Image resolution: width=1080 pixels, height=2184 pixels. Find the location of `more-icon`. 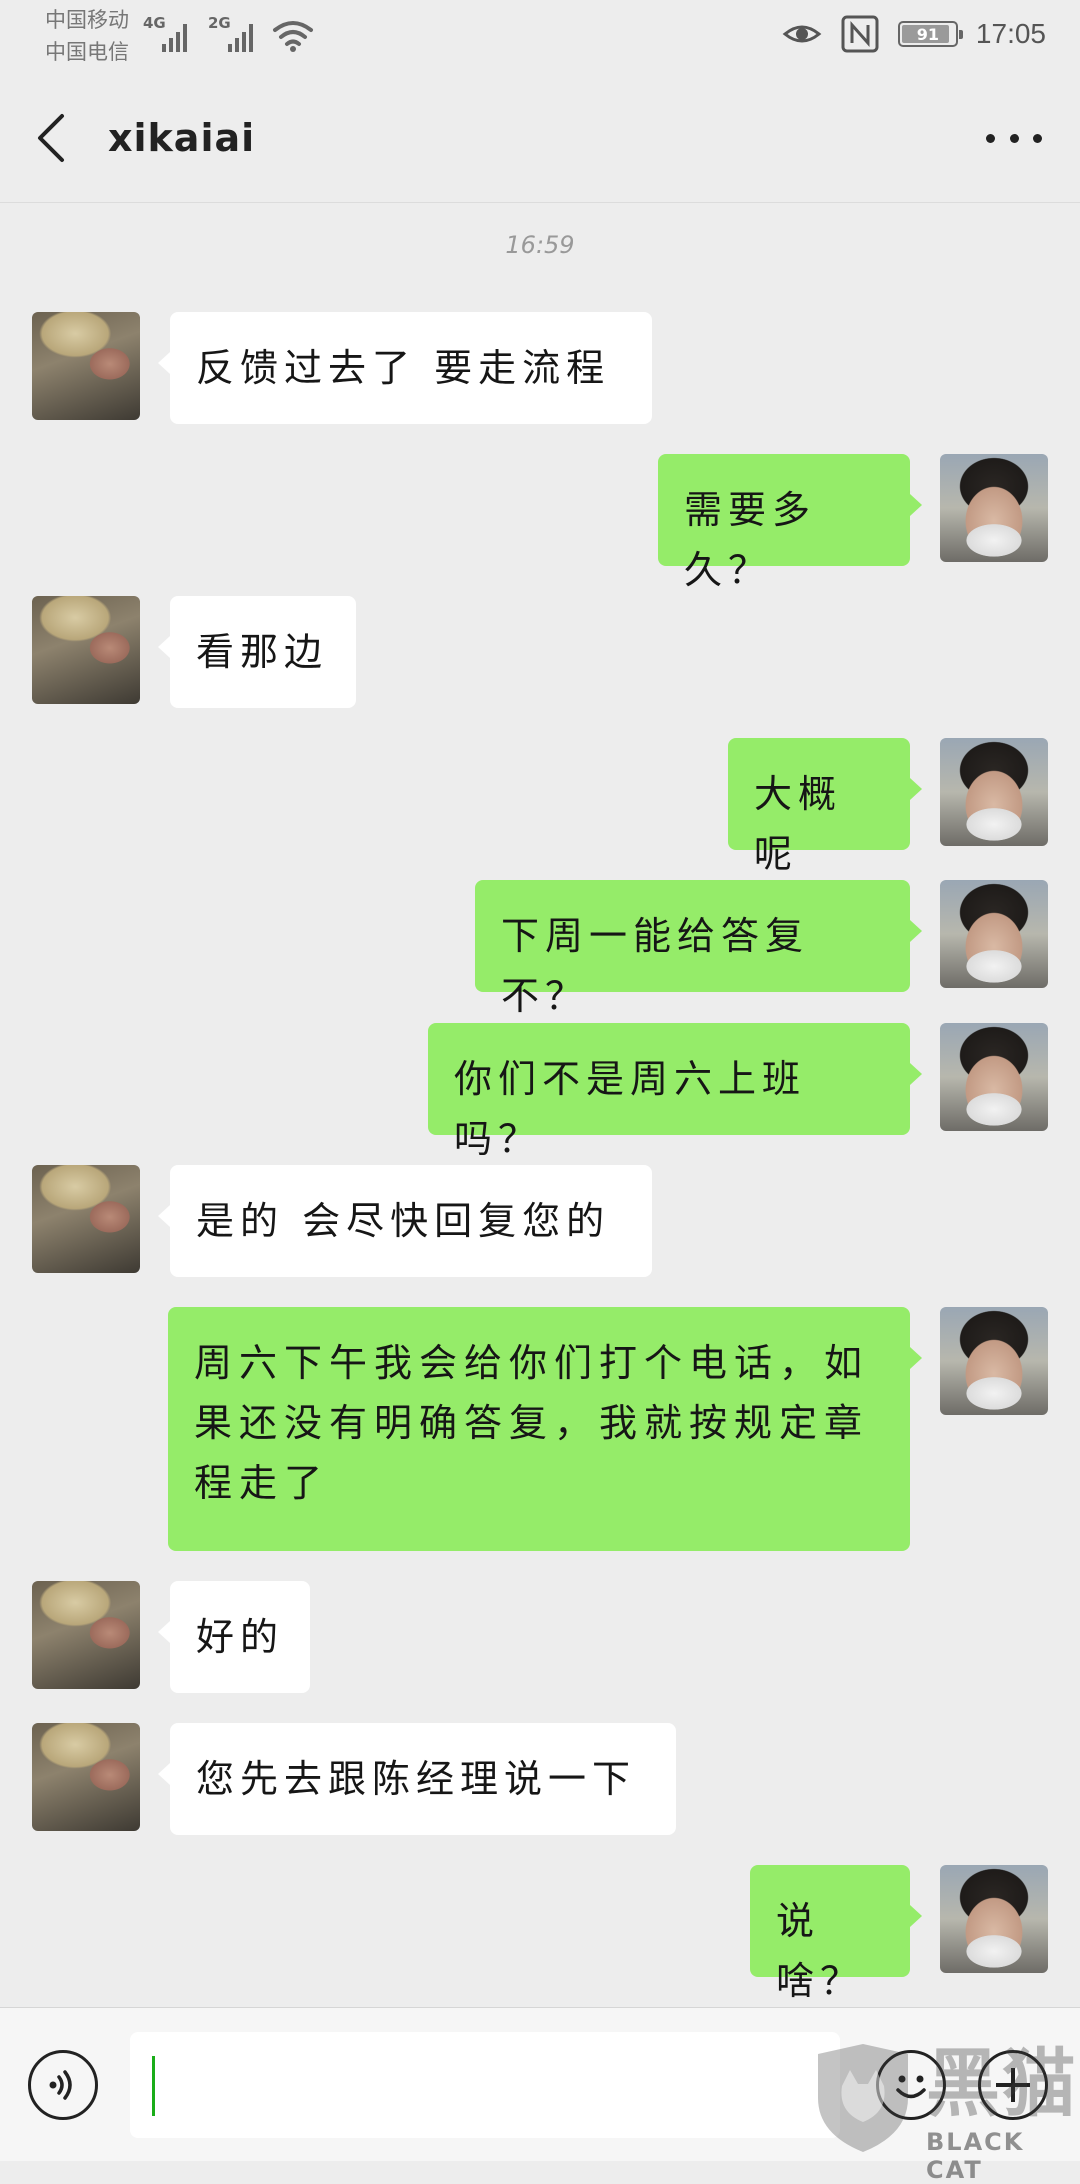

more-icon is located at coordinates (1014, 138).